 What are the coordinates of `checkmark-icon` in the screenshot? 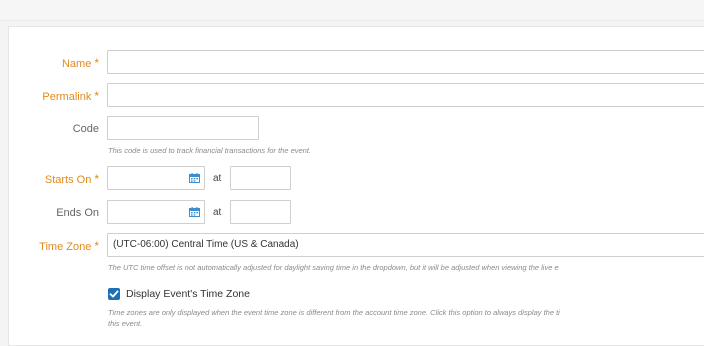 It's located at (114, 294).